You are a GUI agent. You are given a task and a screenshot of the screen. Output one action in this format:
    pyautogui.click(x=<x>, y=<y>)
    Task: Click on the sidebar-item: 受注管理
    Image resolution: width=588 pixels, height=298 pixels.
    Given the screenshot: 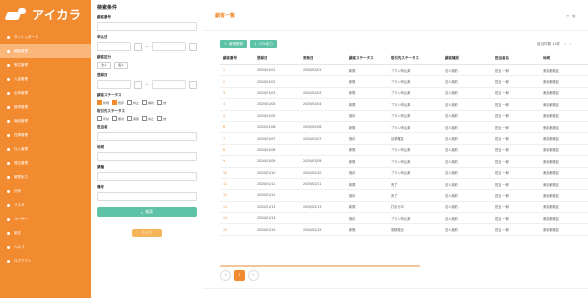 What is the action you would take?
    pyautogui.click(x=45, y=65)
    